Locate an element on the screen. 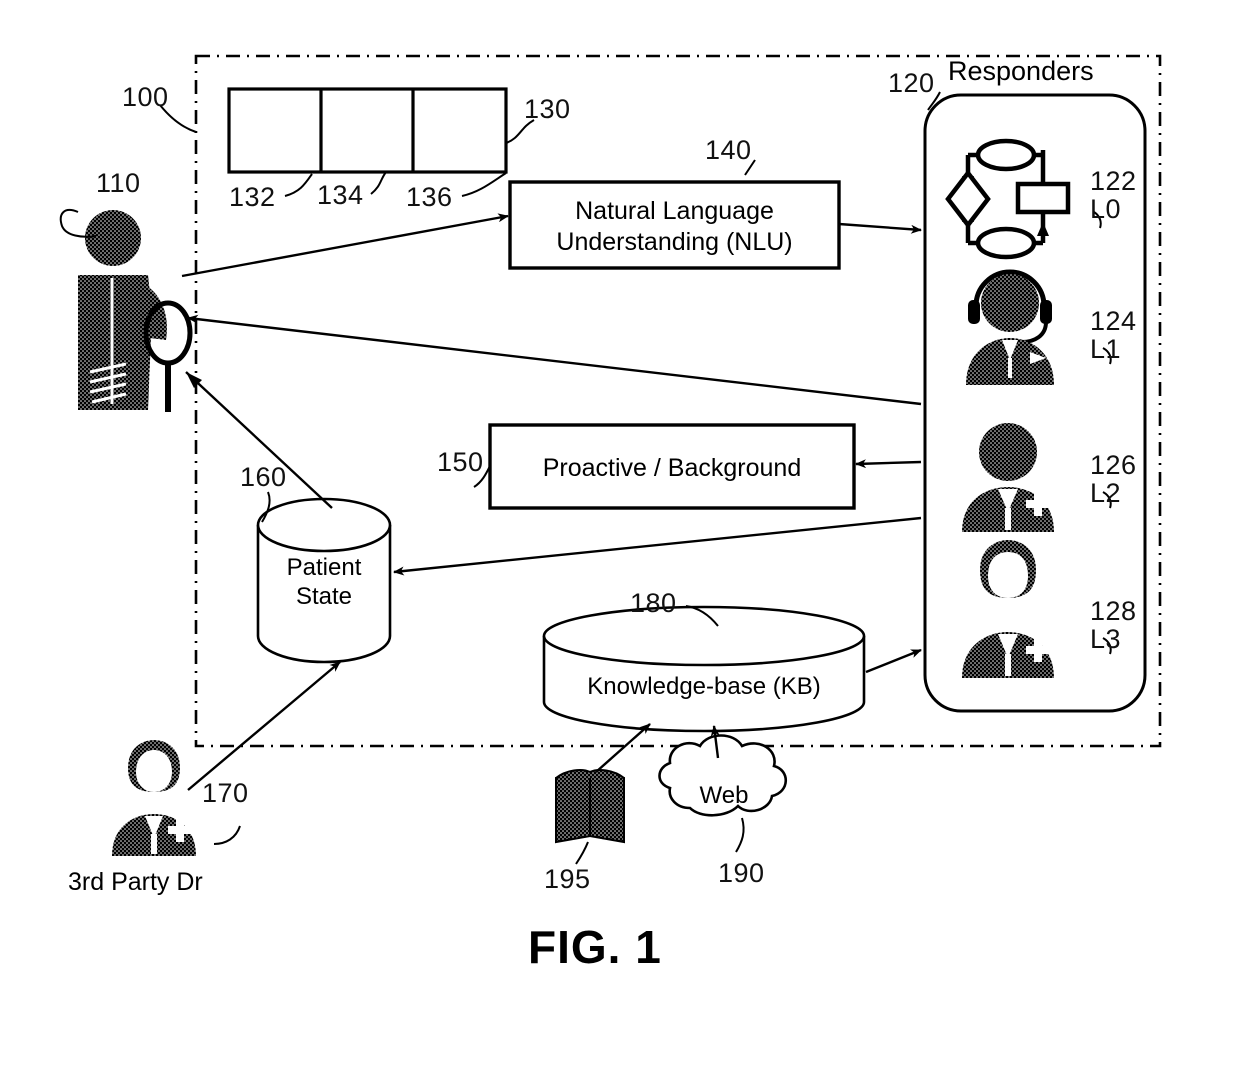 This screenshot has width=1240, height=1068. arrow-responders-to-patient is located at coordinates (554, 360).